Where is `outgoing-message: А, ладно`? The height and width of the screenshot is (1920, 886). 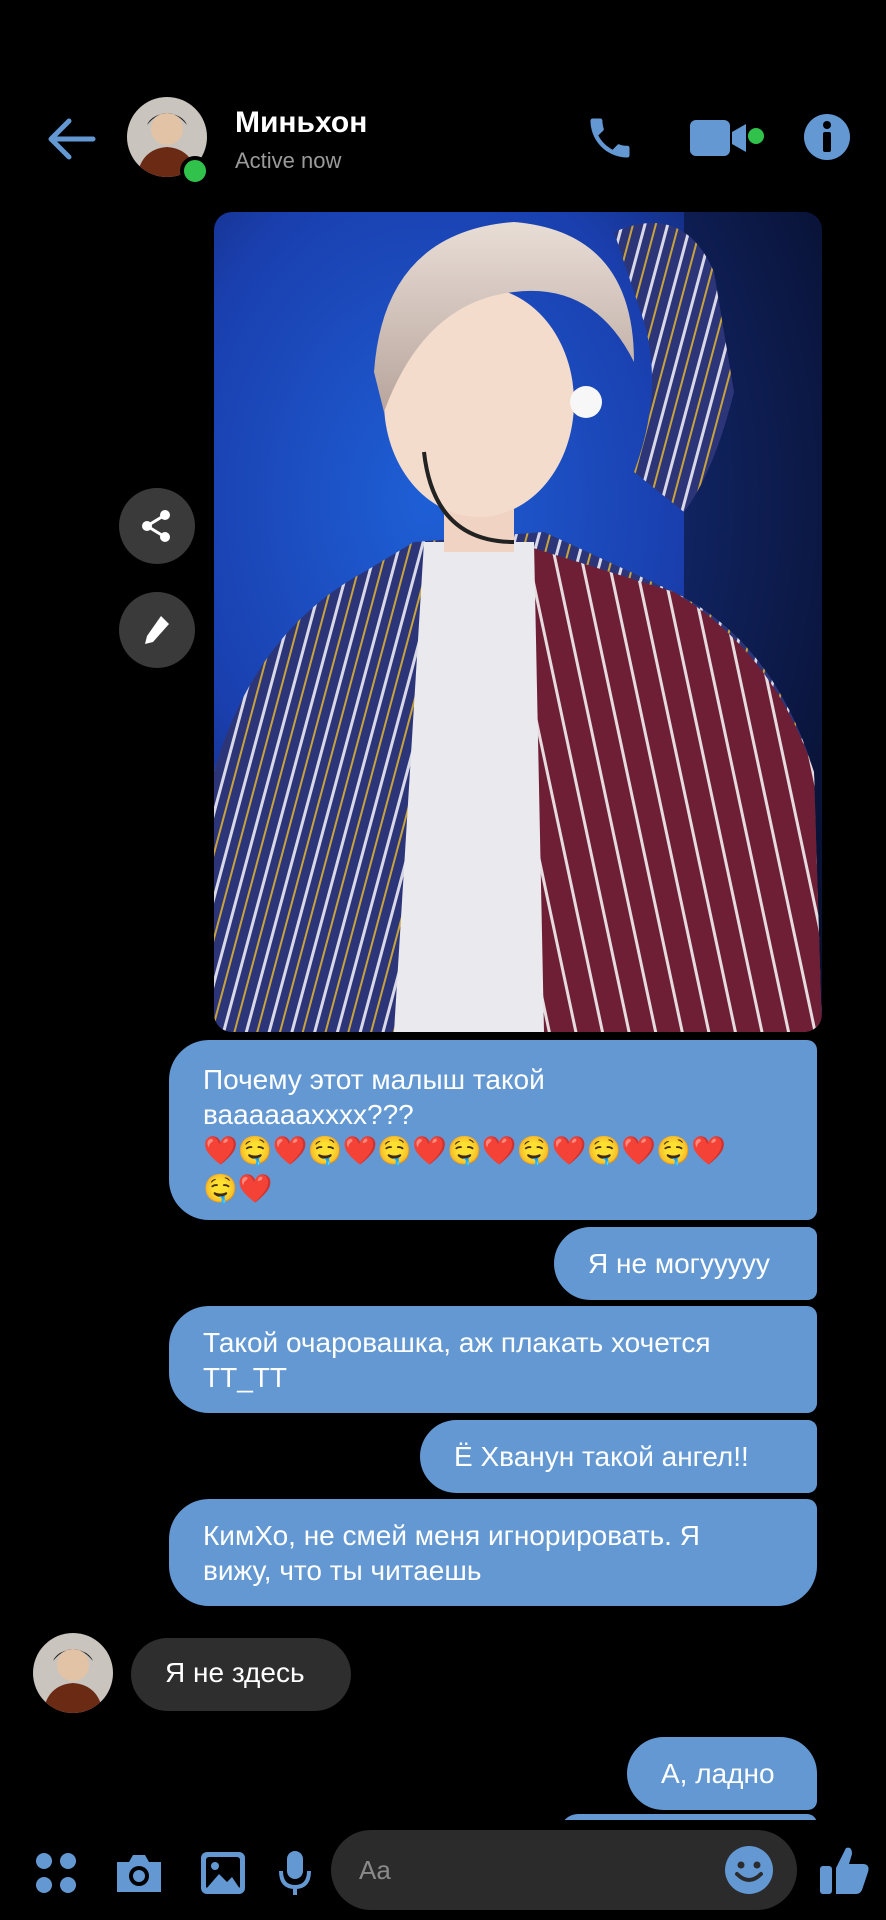 outgoing-message: А, ладно is located at coordinates (722, 1773).